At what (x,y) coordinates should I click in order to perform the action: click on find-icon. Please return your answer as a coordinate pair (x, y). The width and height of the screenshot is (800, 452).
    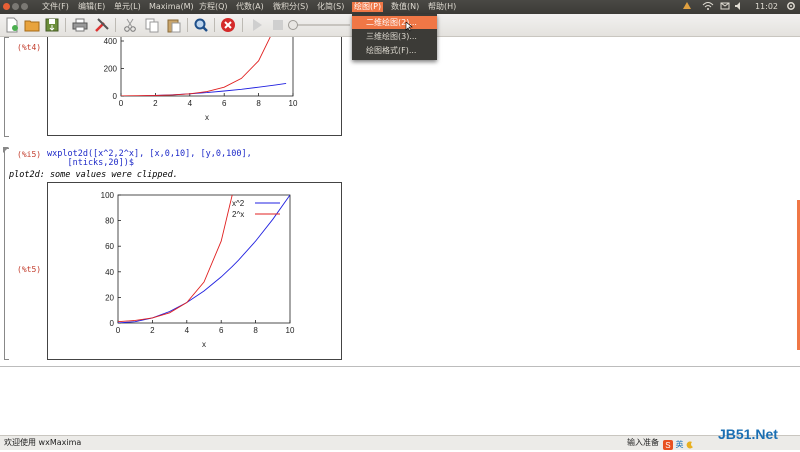
    Looking at the image, I should click on (201, 25).